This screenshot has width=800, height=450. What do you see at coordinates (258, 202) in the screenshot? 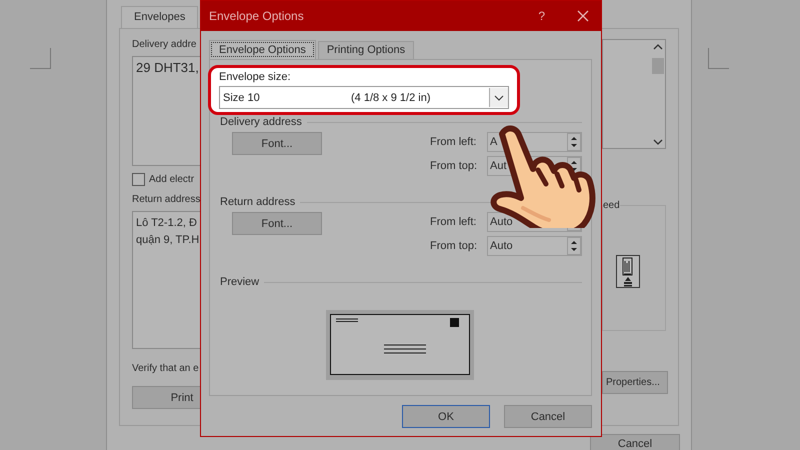
I see `section-title: Return address` at bounding box center [258, 202].